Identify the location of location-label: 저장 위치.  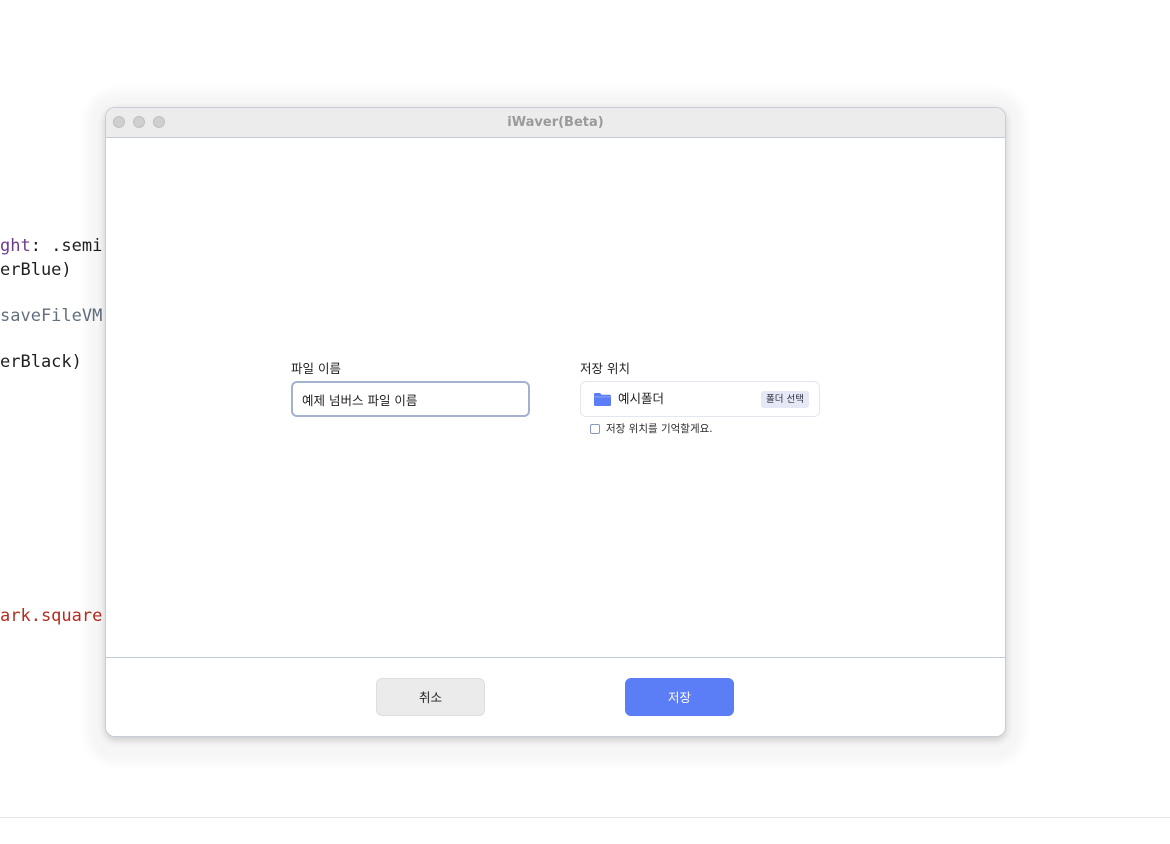
(605, 368).